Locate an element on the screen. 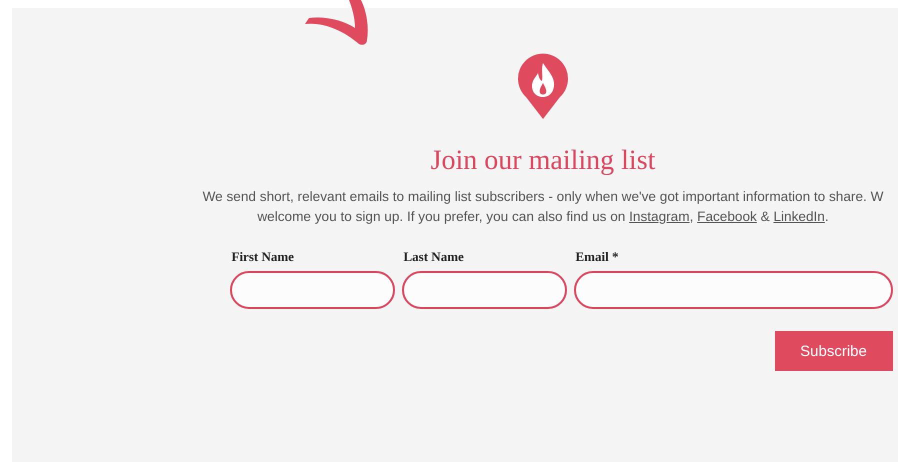 This screenshot has width=898, height=462. subscribe-button: Subscribe is located at coordinates (833, 351).